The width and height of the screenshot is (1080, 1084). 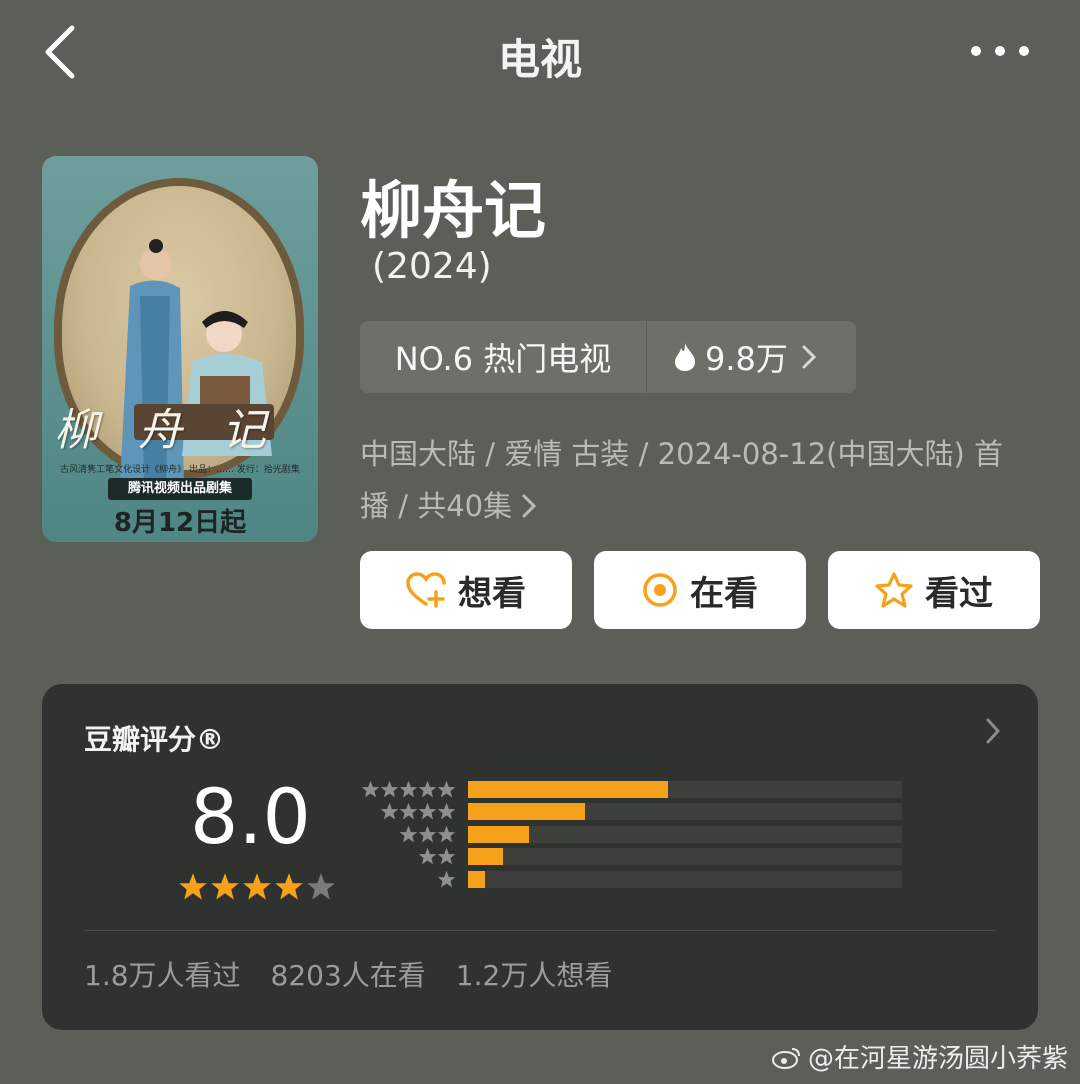 I want to click on want-to-watch-label: 想看, so click(x=492, y=593).